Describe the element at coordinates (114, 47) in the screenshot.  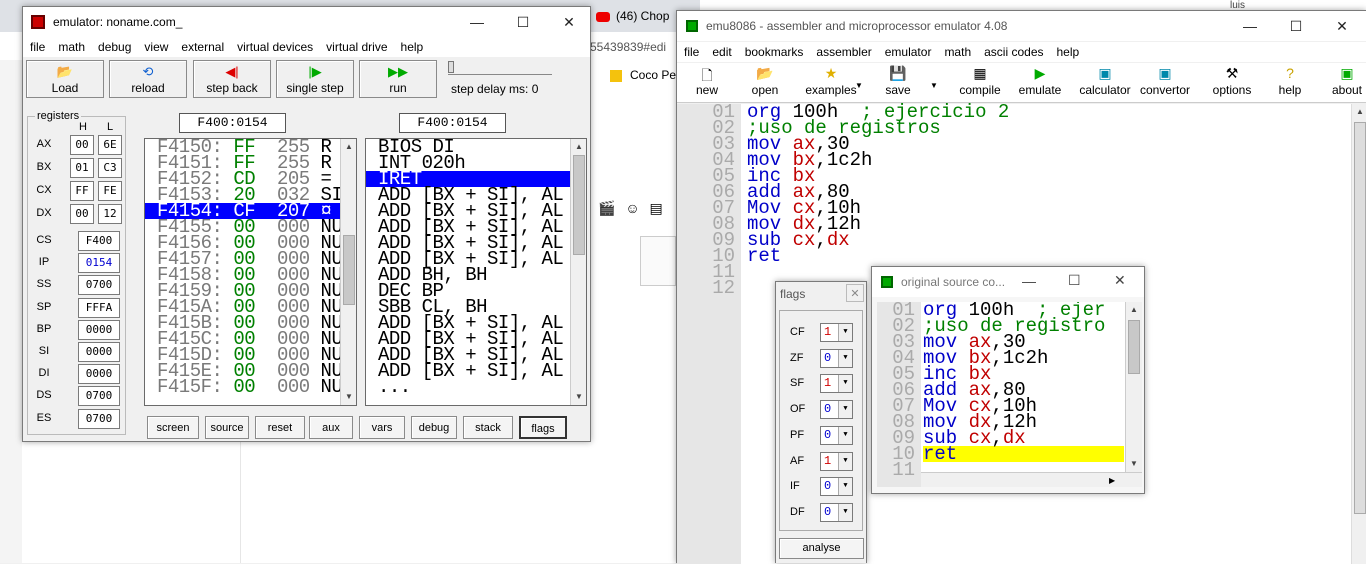
I see `menu-debug: debug` at that location.